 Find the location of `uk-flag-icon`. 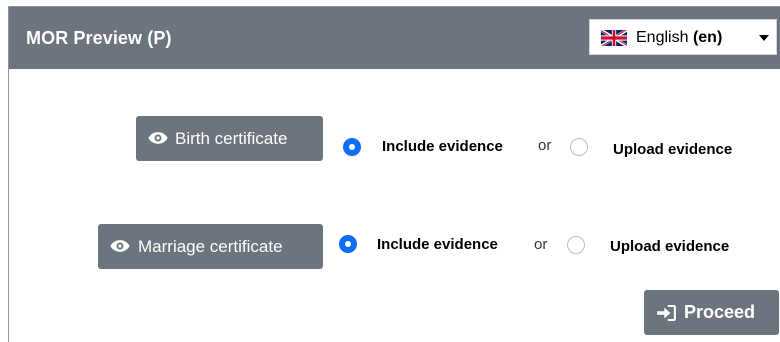

uk-flag-icon is located at coordinates (614, 38).